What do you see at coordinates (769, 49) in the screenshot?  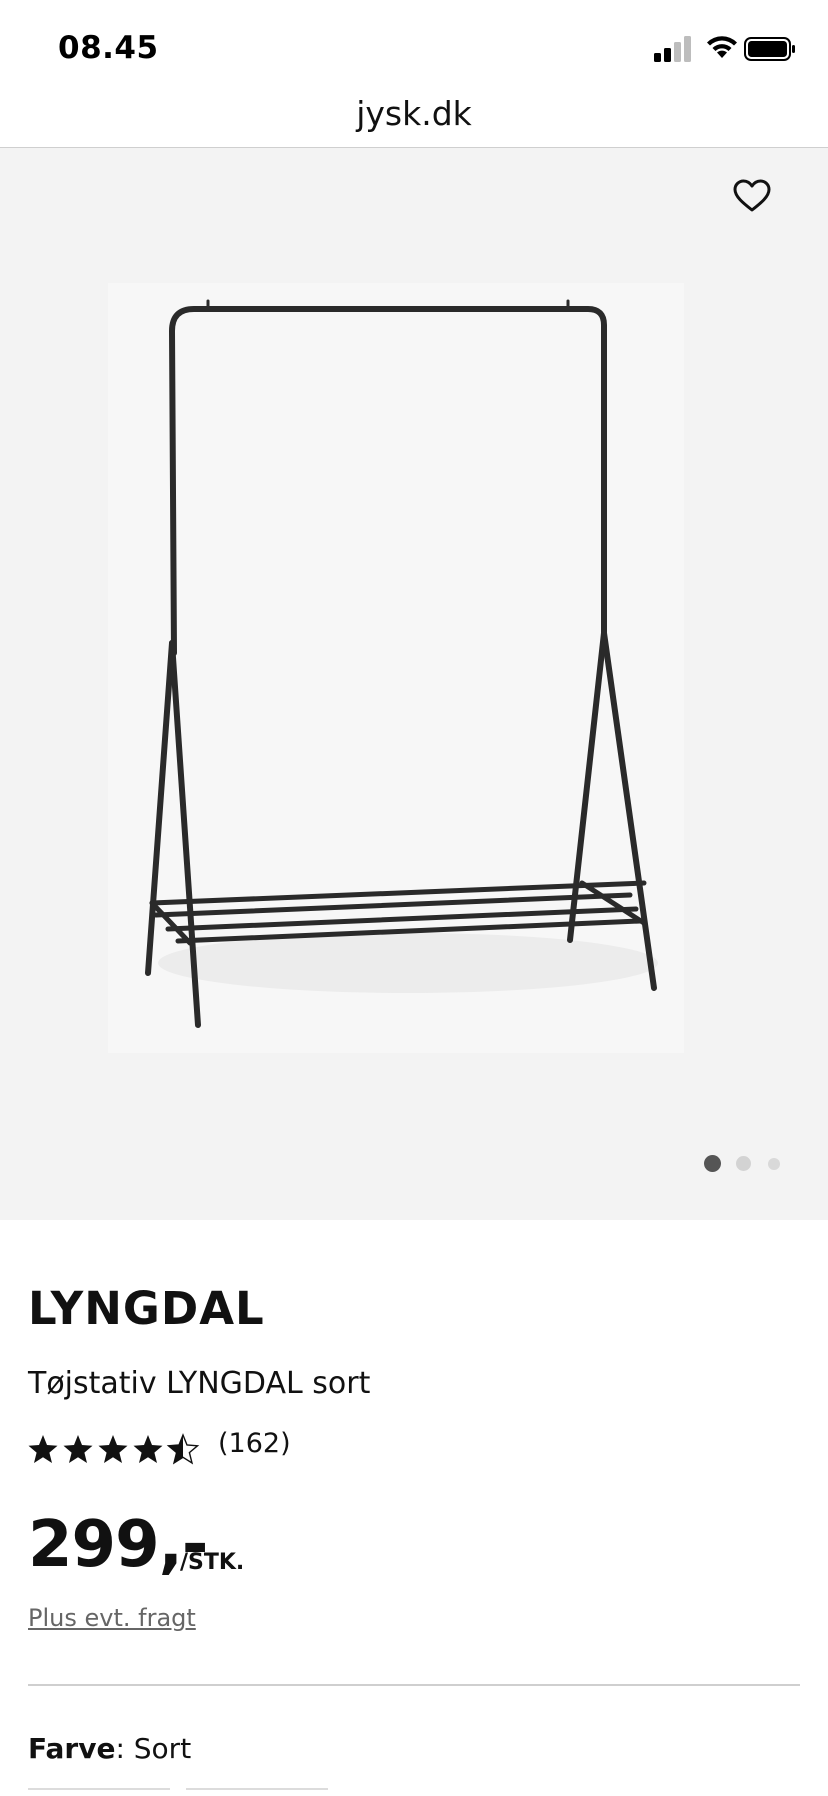 I see `battery-icon` at bounding box center [769, 49].